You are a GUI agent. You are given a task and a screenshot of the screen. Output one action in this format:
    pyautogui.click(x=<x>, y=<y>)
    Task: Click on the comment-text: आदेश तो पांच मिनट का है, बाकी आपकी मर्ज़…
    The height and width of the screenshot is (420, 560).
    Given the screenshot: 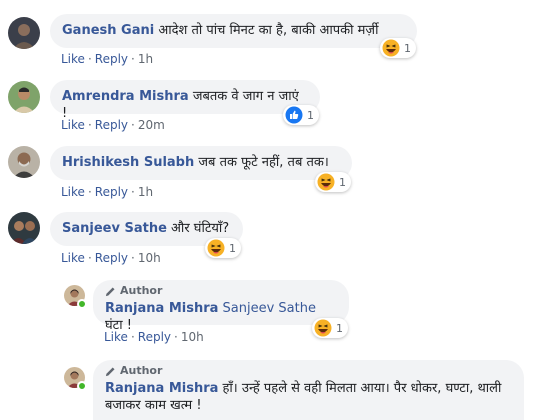 What is the action you would take?
    pyautogui.click(x=268, y=30)
    